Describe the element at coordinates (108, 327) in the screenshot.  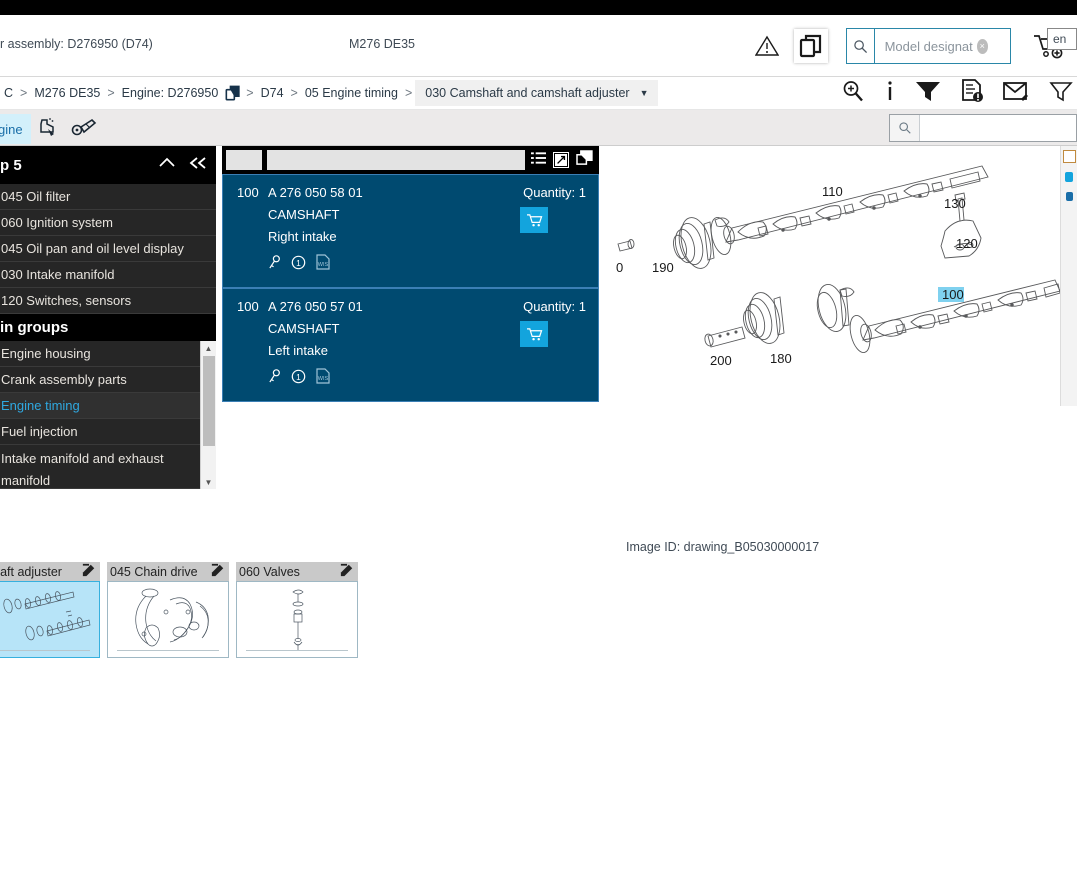
I see `sidebar-subheader: in groups` at that location.